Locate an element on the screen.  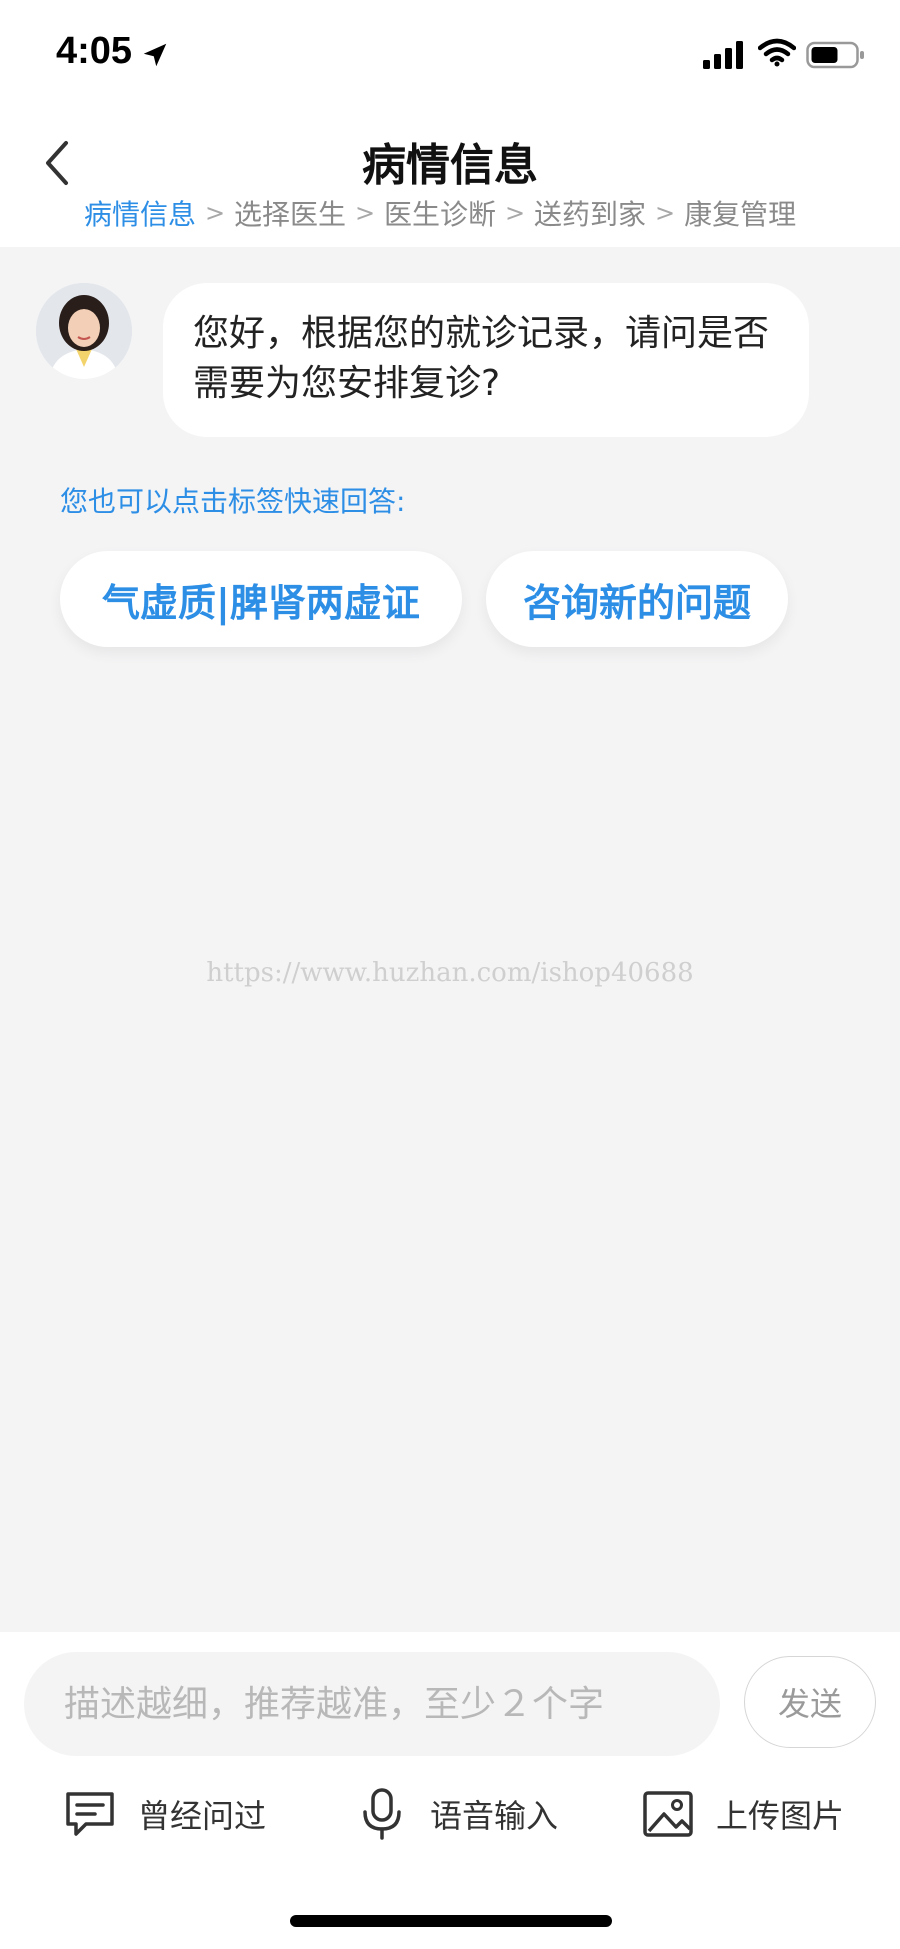
status-time: 4:05 is located at coordinates (94, 51).